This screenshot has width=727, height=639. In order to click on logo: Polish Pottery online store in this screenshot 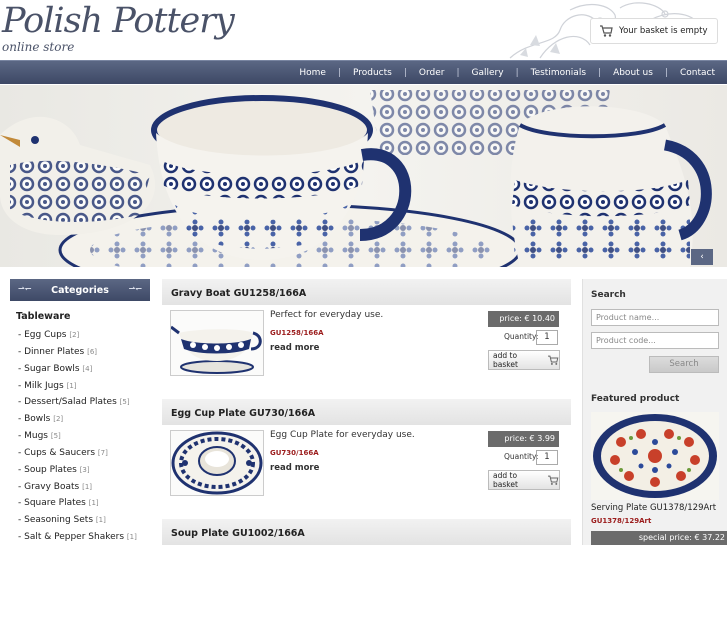, I will do `click(118, 27)`.